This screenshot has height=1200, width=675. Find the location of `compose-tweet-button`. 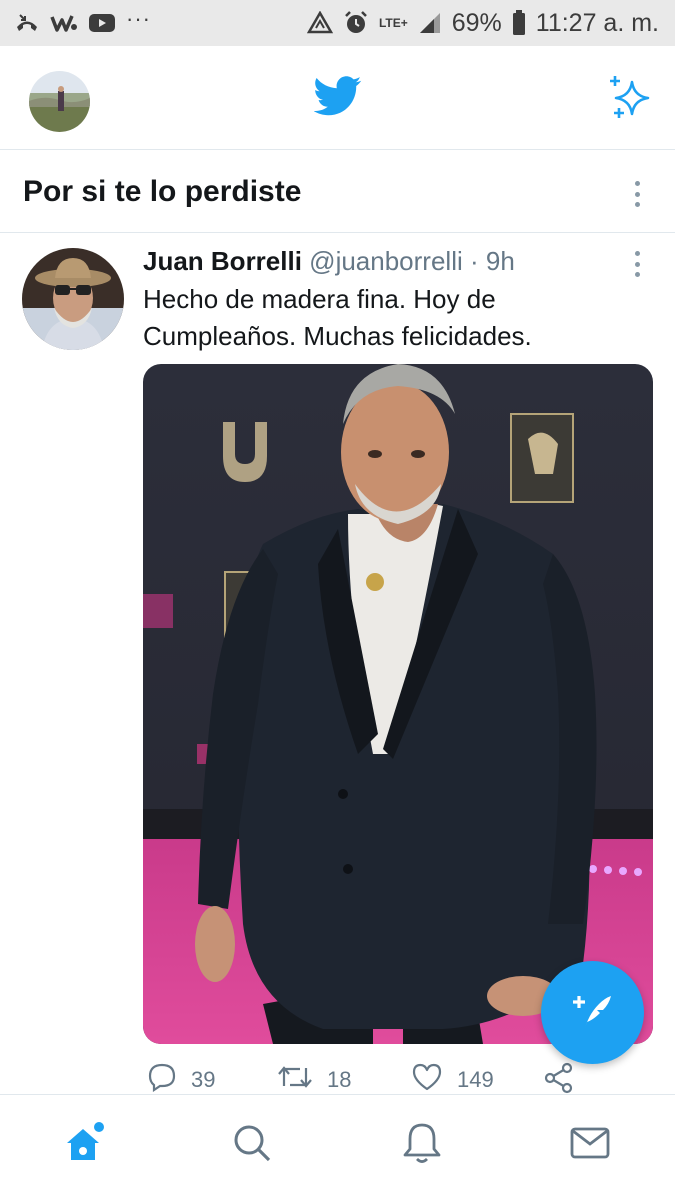

compose-tweet-button is located at coordinates (592, 1012).